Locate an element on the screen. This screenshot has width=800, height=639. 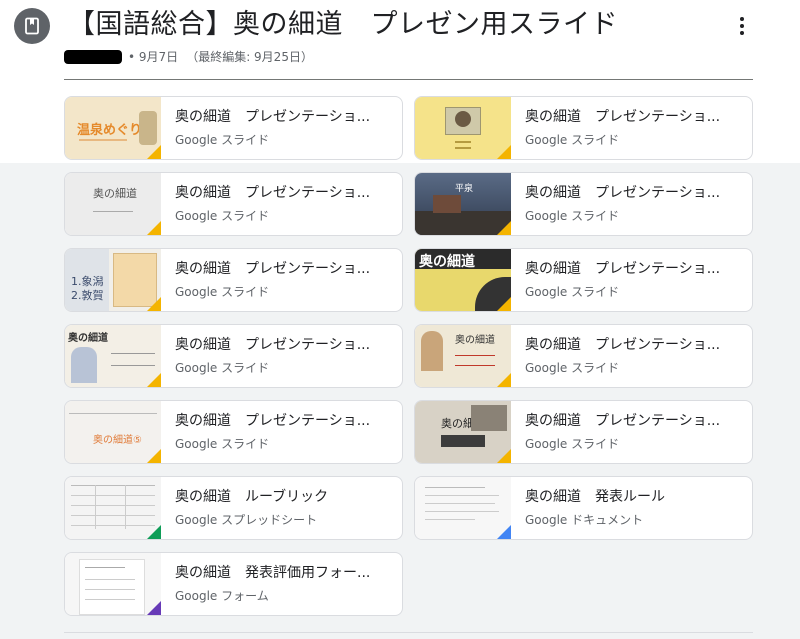
attachment-card: 奥の細道⑤ 奥の細道 プレゼンテーショ... Google スライド is located at coordinates (233, 432).